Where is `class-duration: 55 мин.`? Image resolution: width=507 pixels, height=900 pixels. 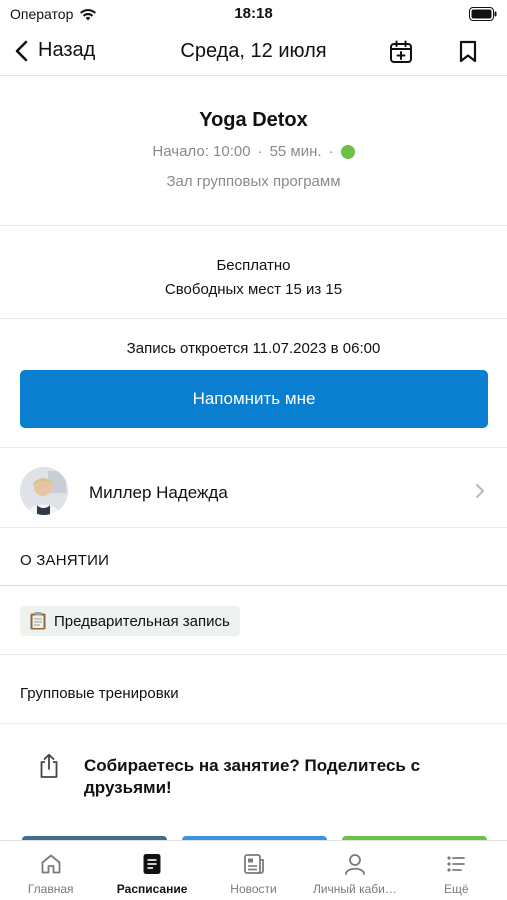 class-duration: 55 мин. is located at coordinates (295, 151).